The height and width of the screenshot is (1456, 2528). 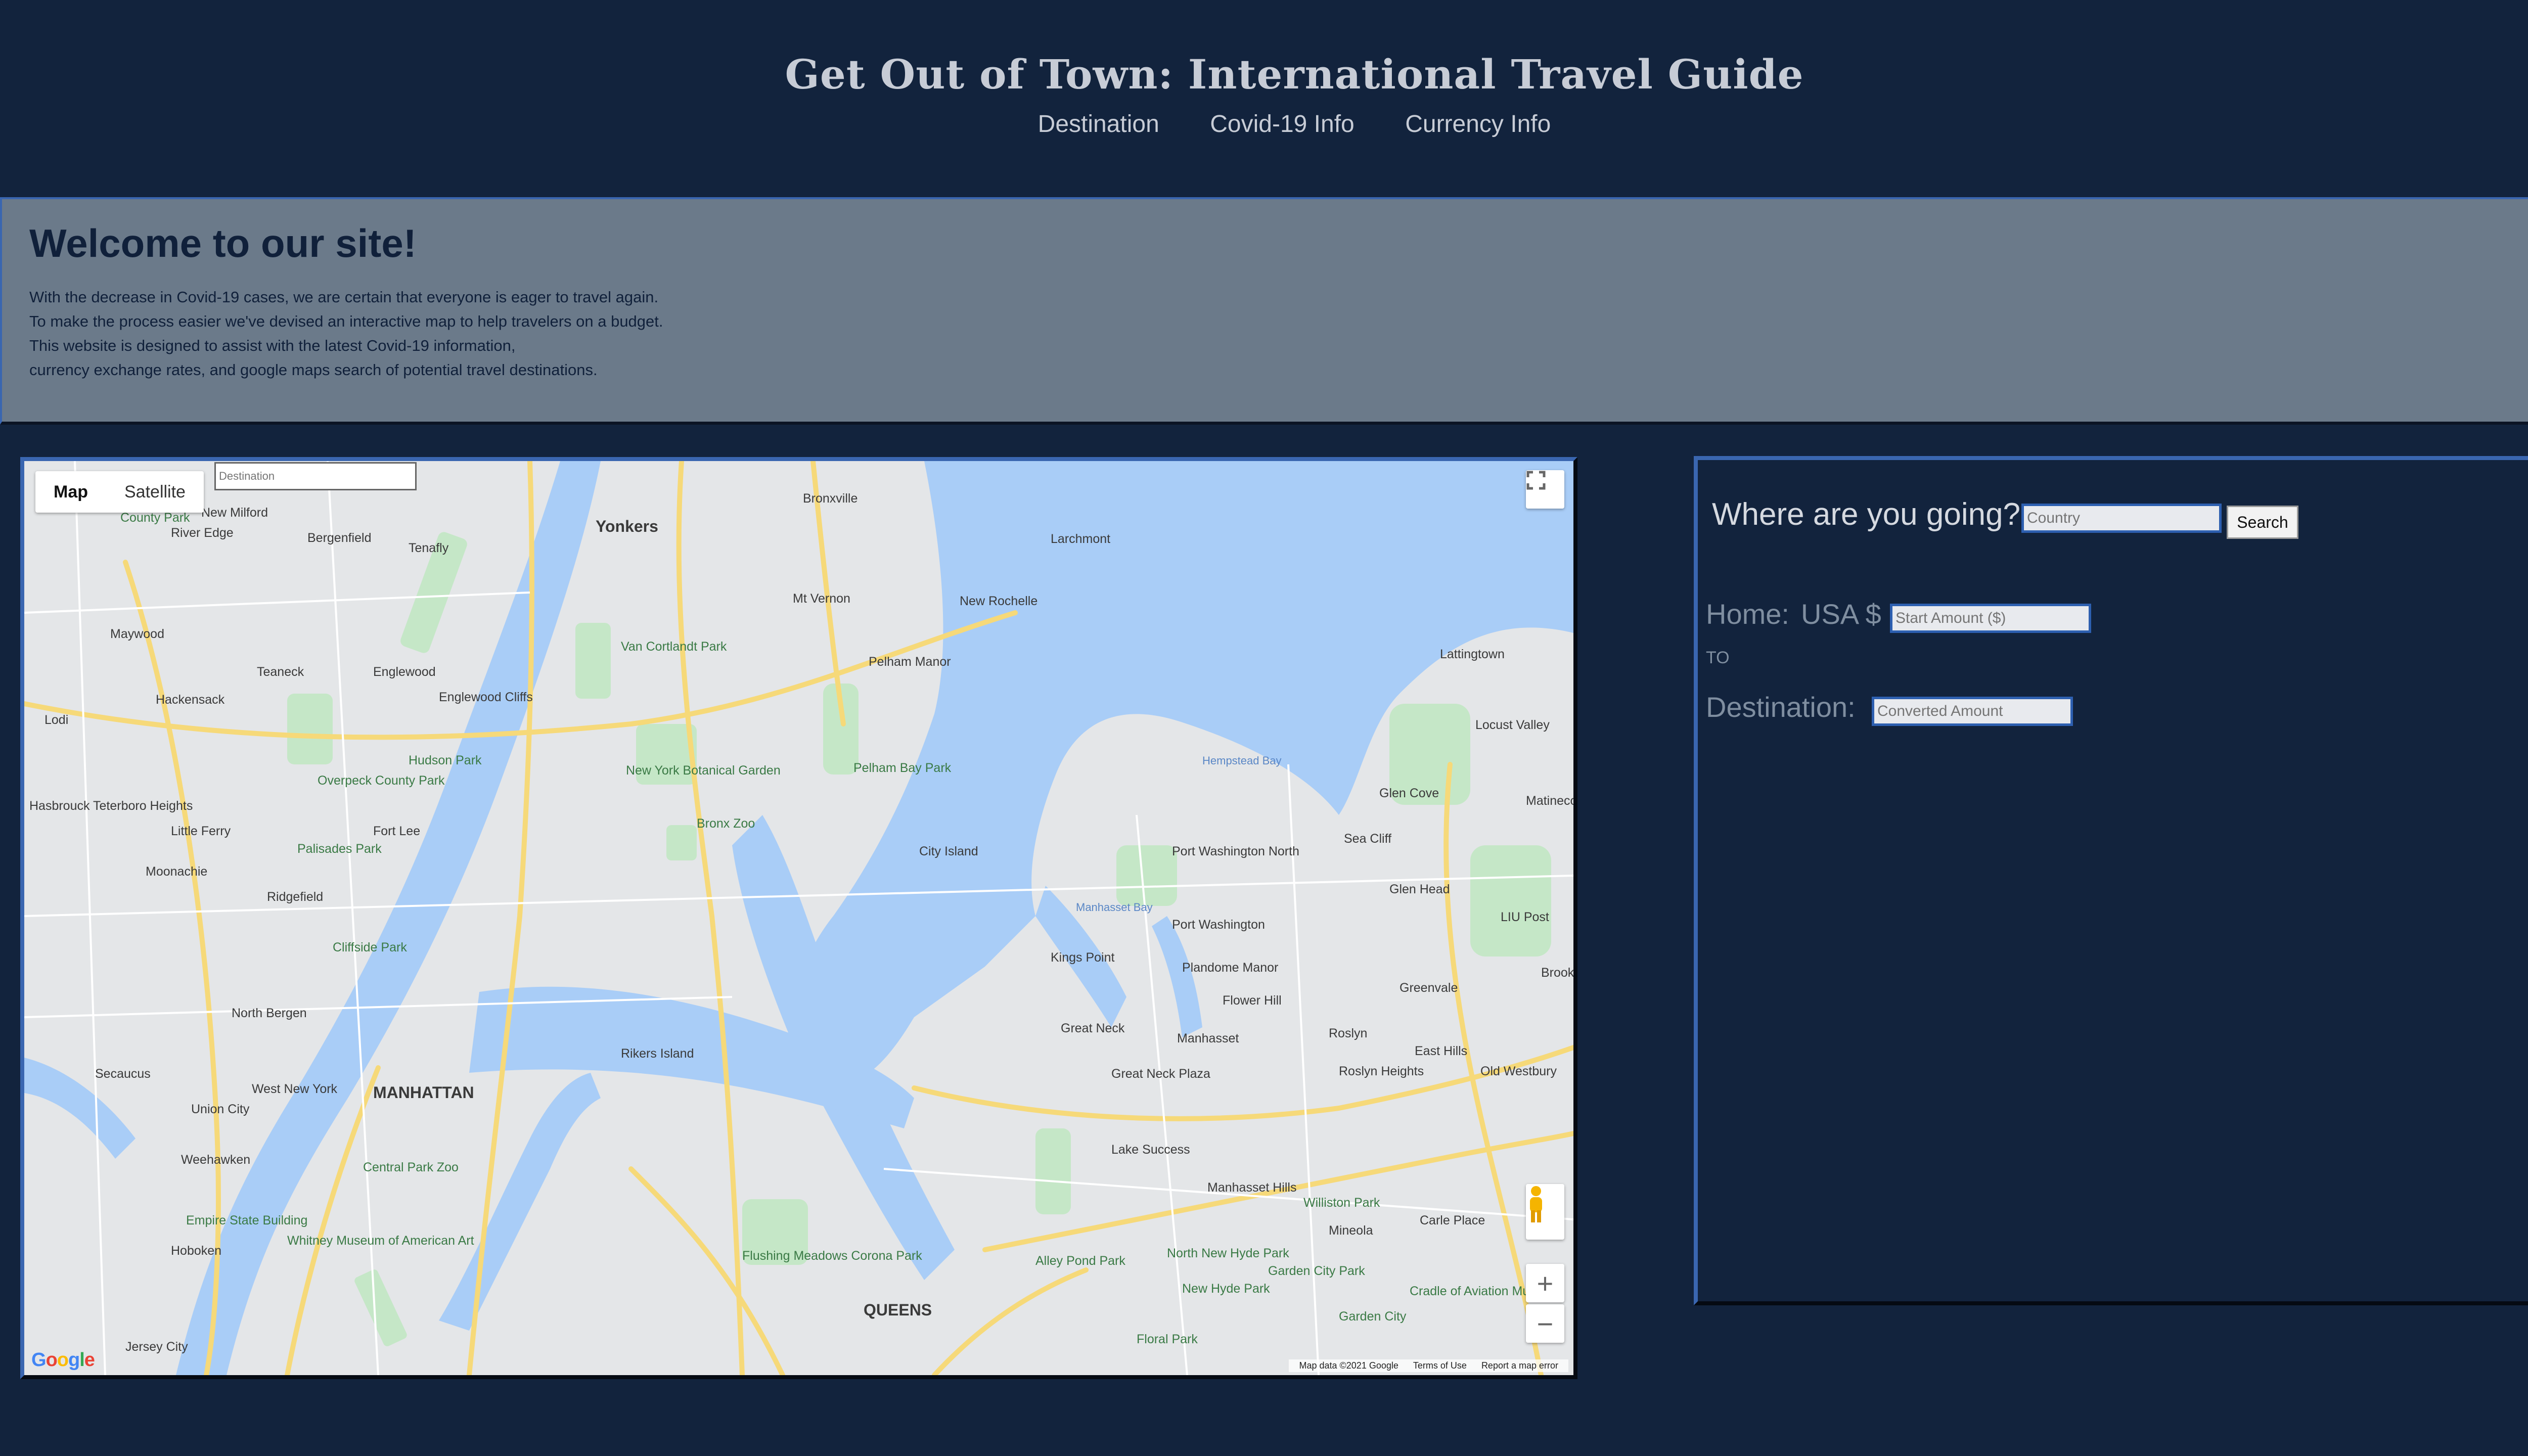 I want to click on map-place-label: Pelham Bay Park, so click(x=903, y=768).